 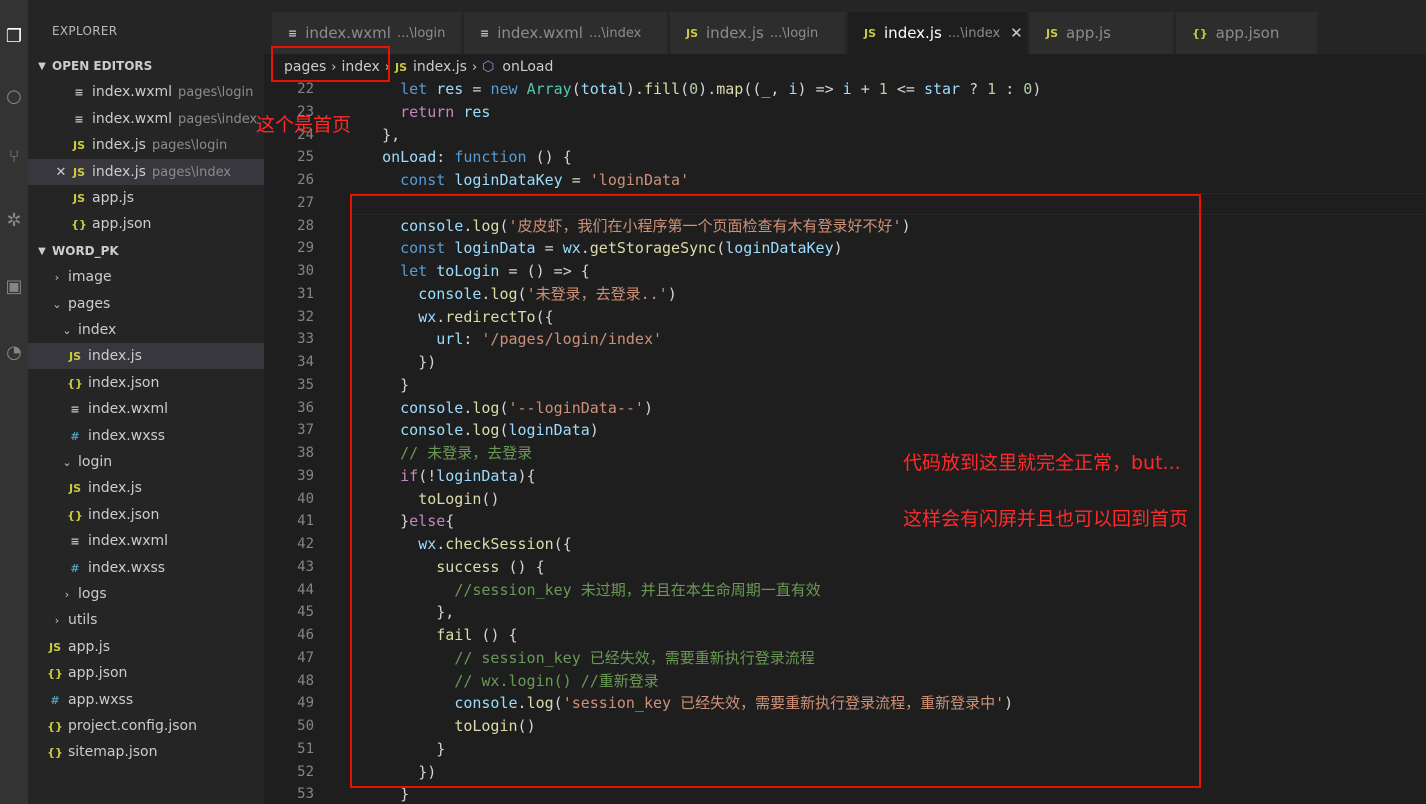 What do you see at coordinates (146, 92) in the screenshot?
I see `open-editor-item: ≡ index.wxml pages\login` at bounding box center [146, 92].